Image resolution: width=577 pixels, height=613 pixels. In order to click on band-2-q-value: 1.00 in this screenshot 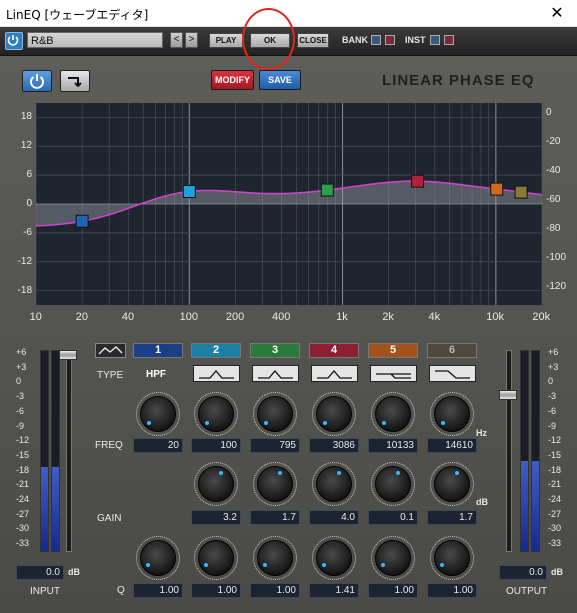, I will do `click(216, 590)`.